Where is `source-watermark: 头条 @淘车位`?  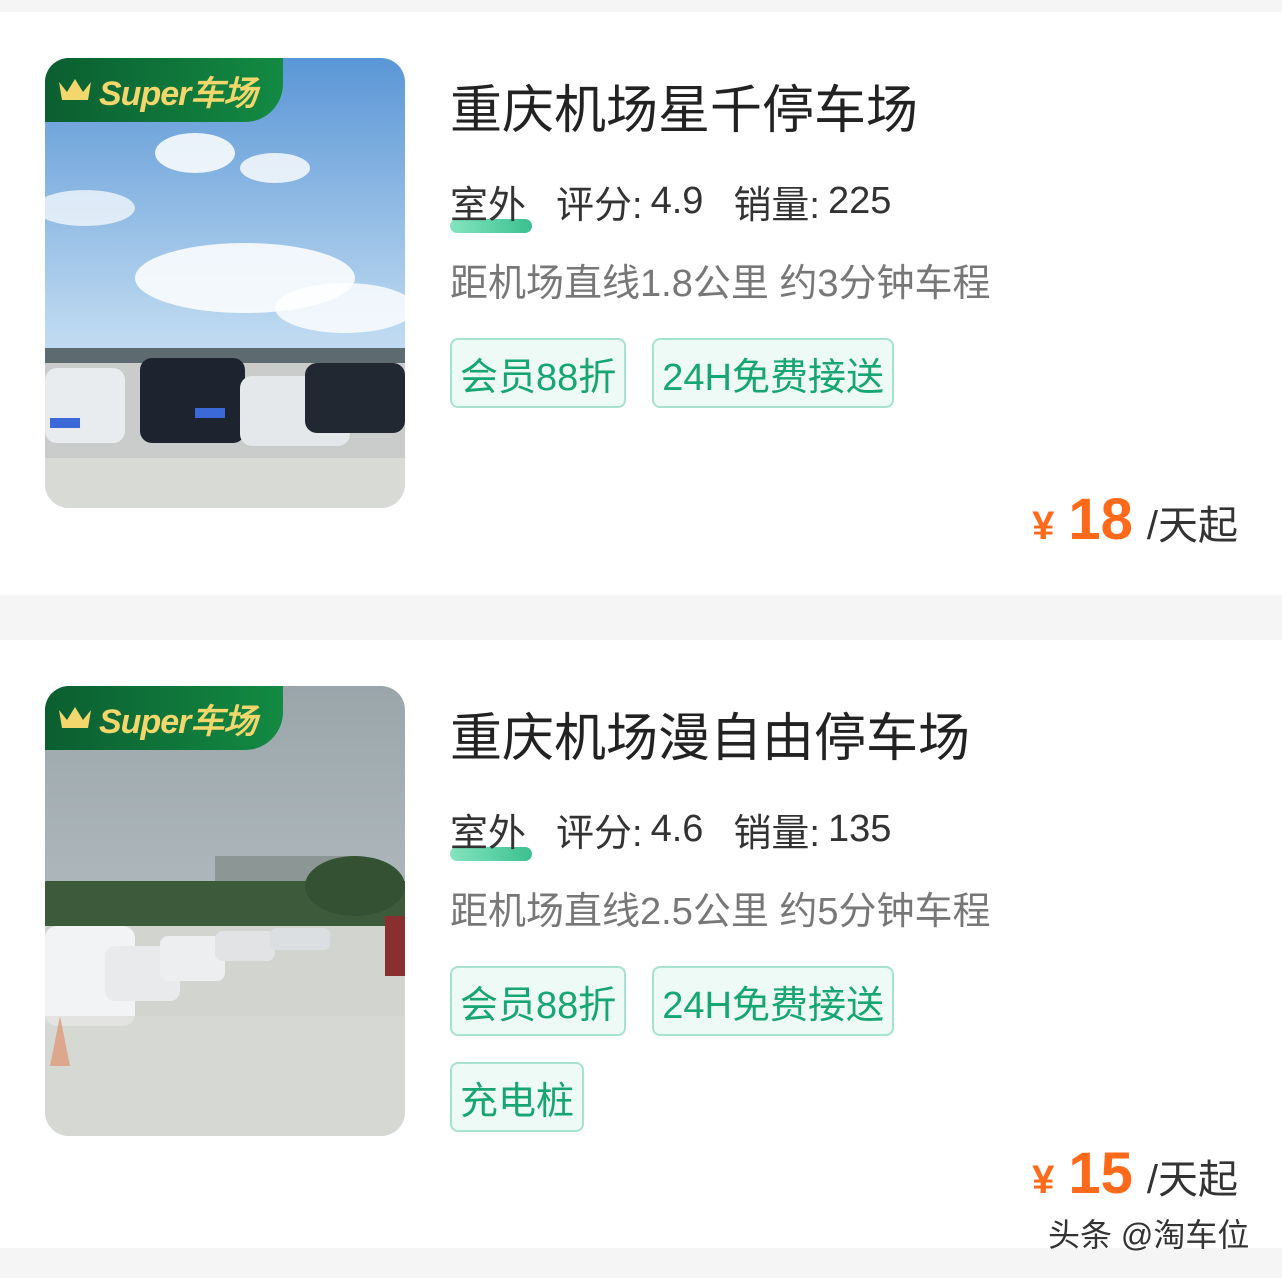 source-watermark: 头条 @淘车位 is located at coordinates (1149, 1235).